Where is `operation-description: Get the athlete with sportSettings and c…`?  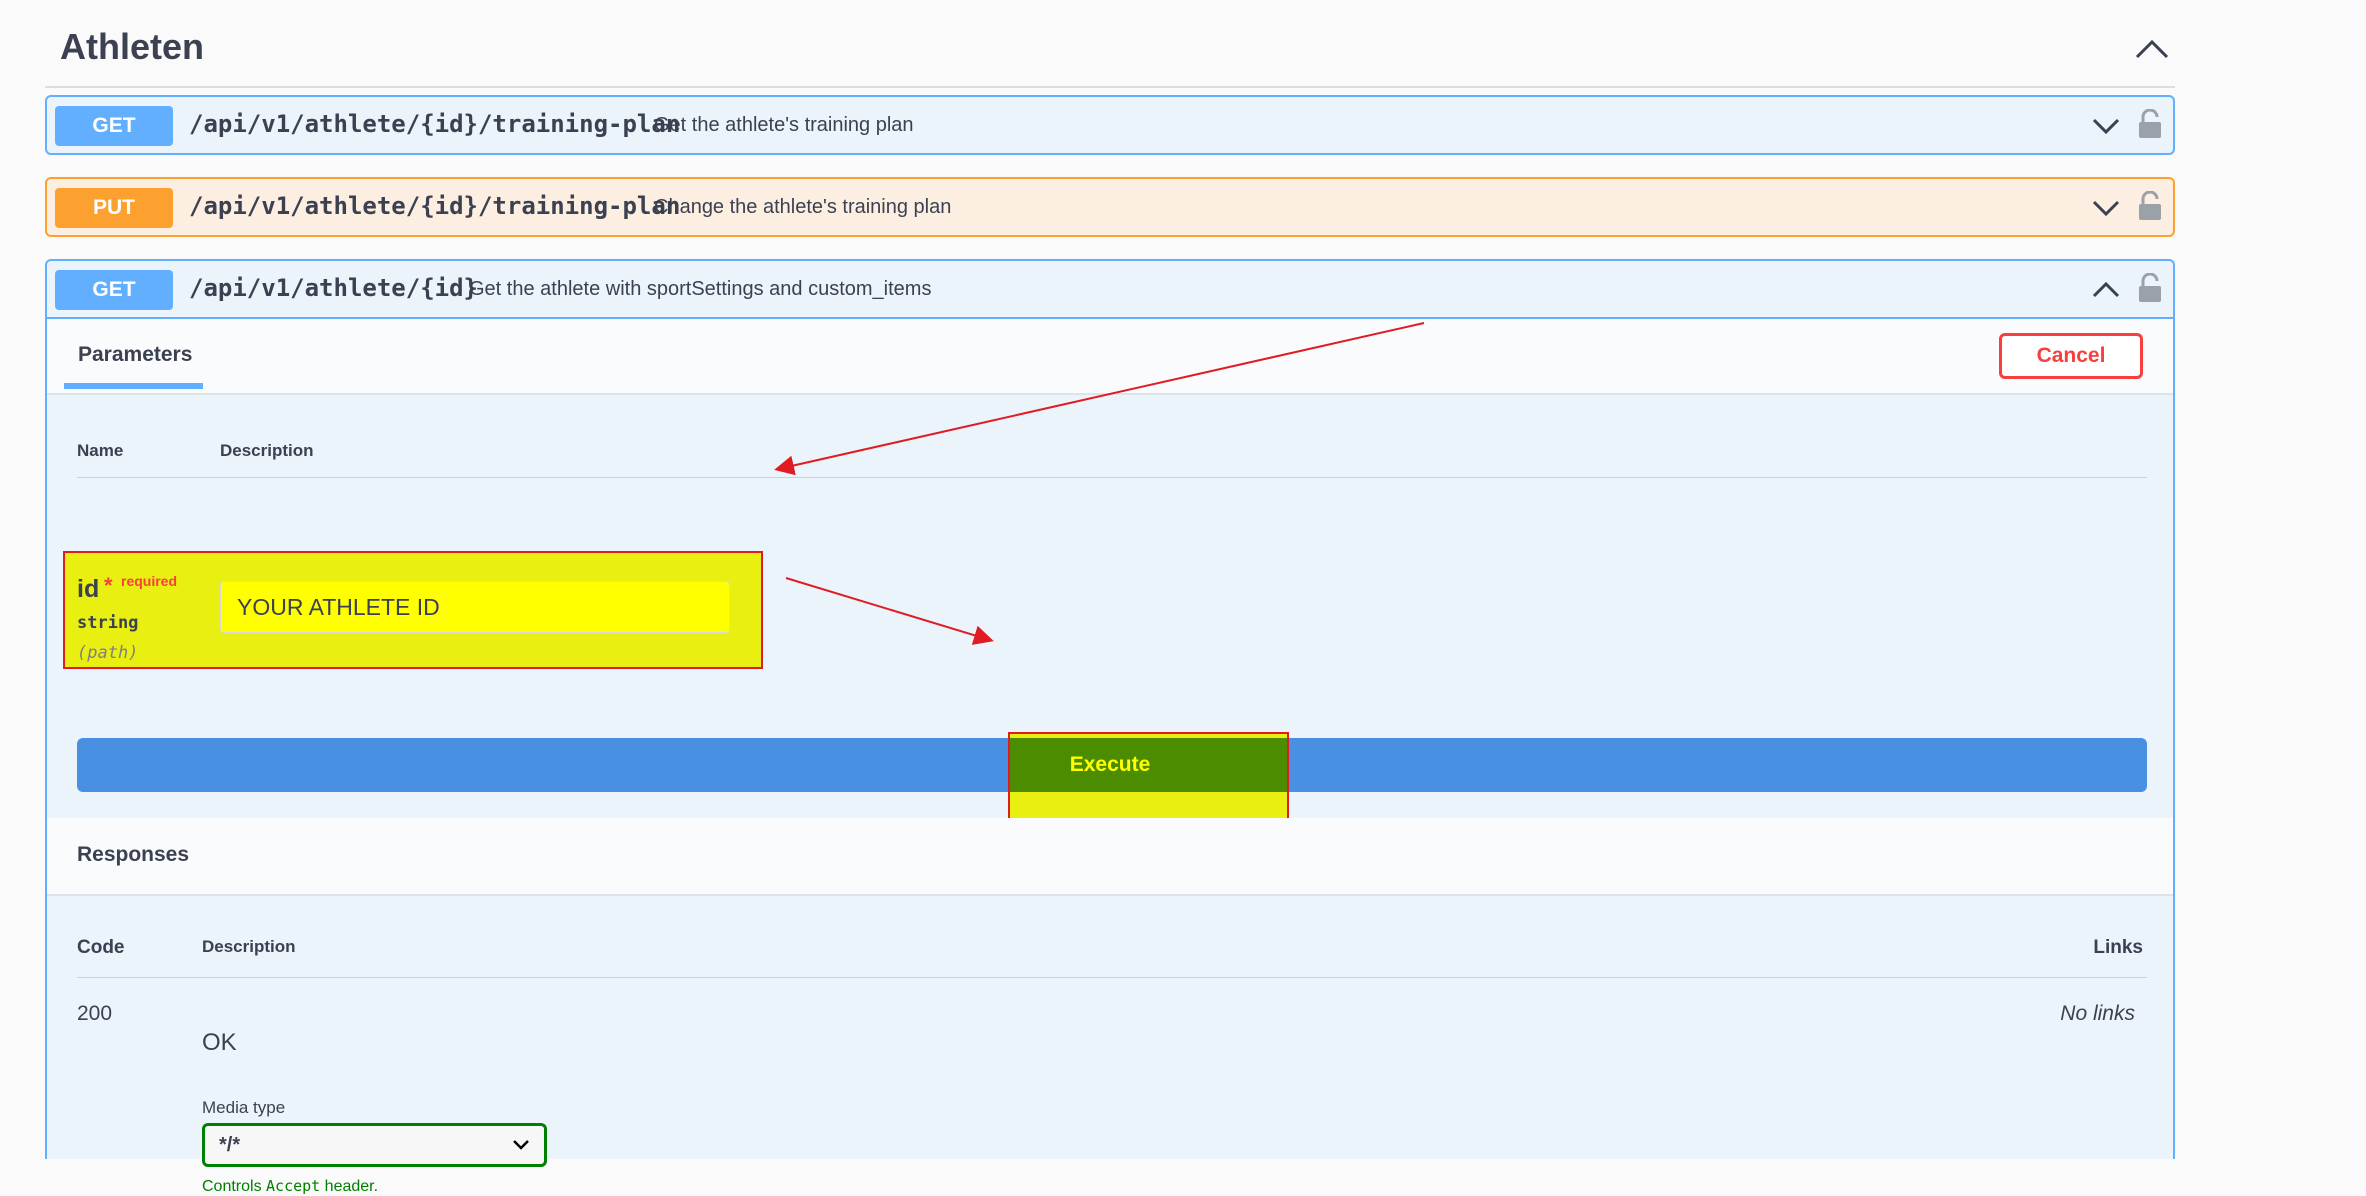
operation-description: Get the athlete with sportSettings and c… is located at coordinates (700, 289).